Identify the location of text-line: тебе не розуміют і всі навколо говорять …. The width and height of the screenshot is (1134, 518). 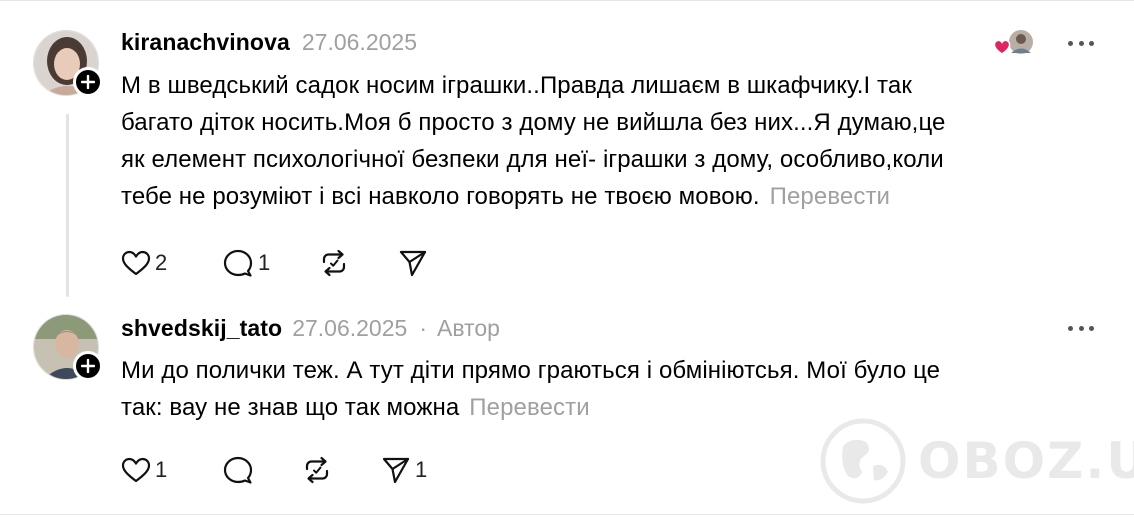
(601, 196).